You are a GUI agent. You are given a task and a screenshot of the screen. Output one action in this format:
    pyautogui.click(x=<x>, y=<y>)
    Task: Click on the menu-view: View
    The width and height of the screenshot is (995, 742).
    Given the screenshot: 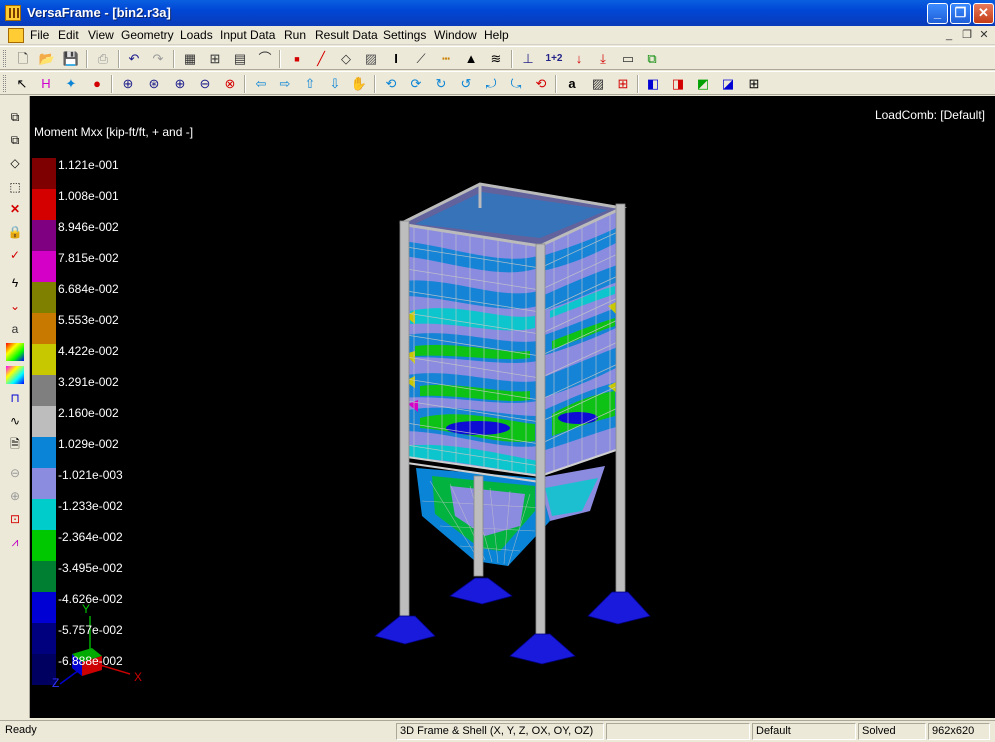 What is the action you would take?
    pyautogui.click(x=101, y=35)
    